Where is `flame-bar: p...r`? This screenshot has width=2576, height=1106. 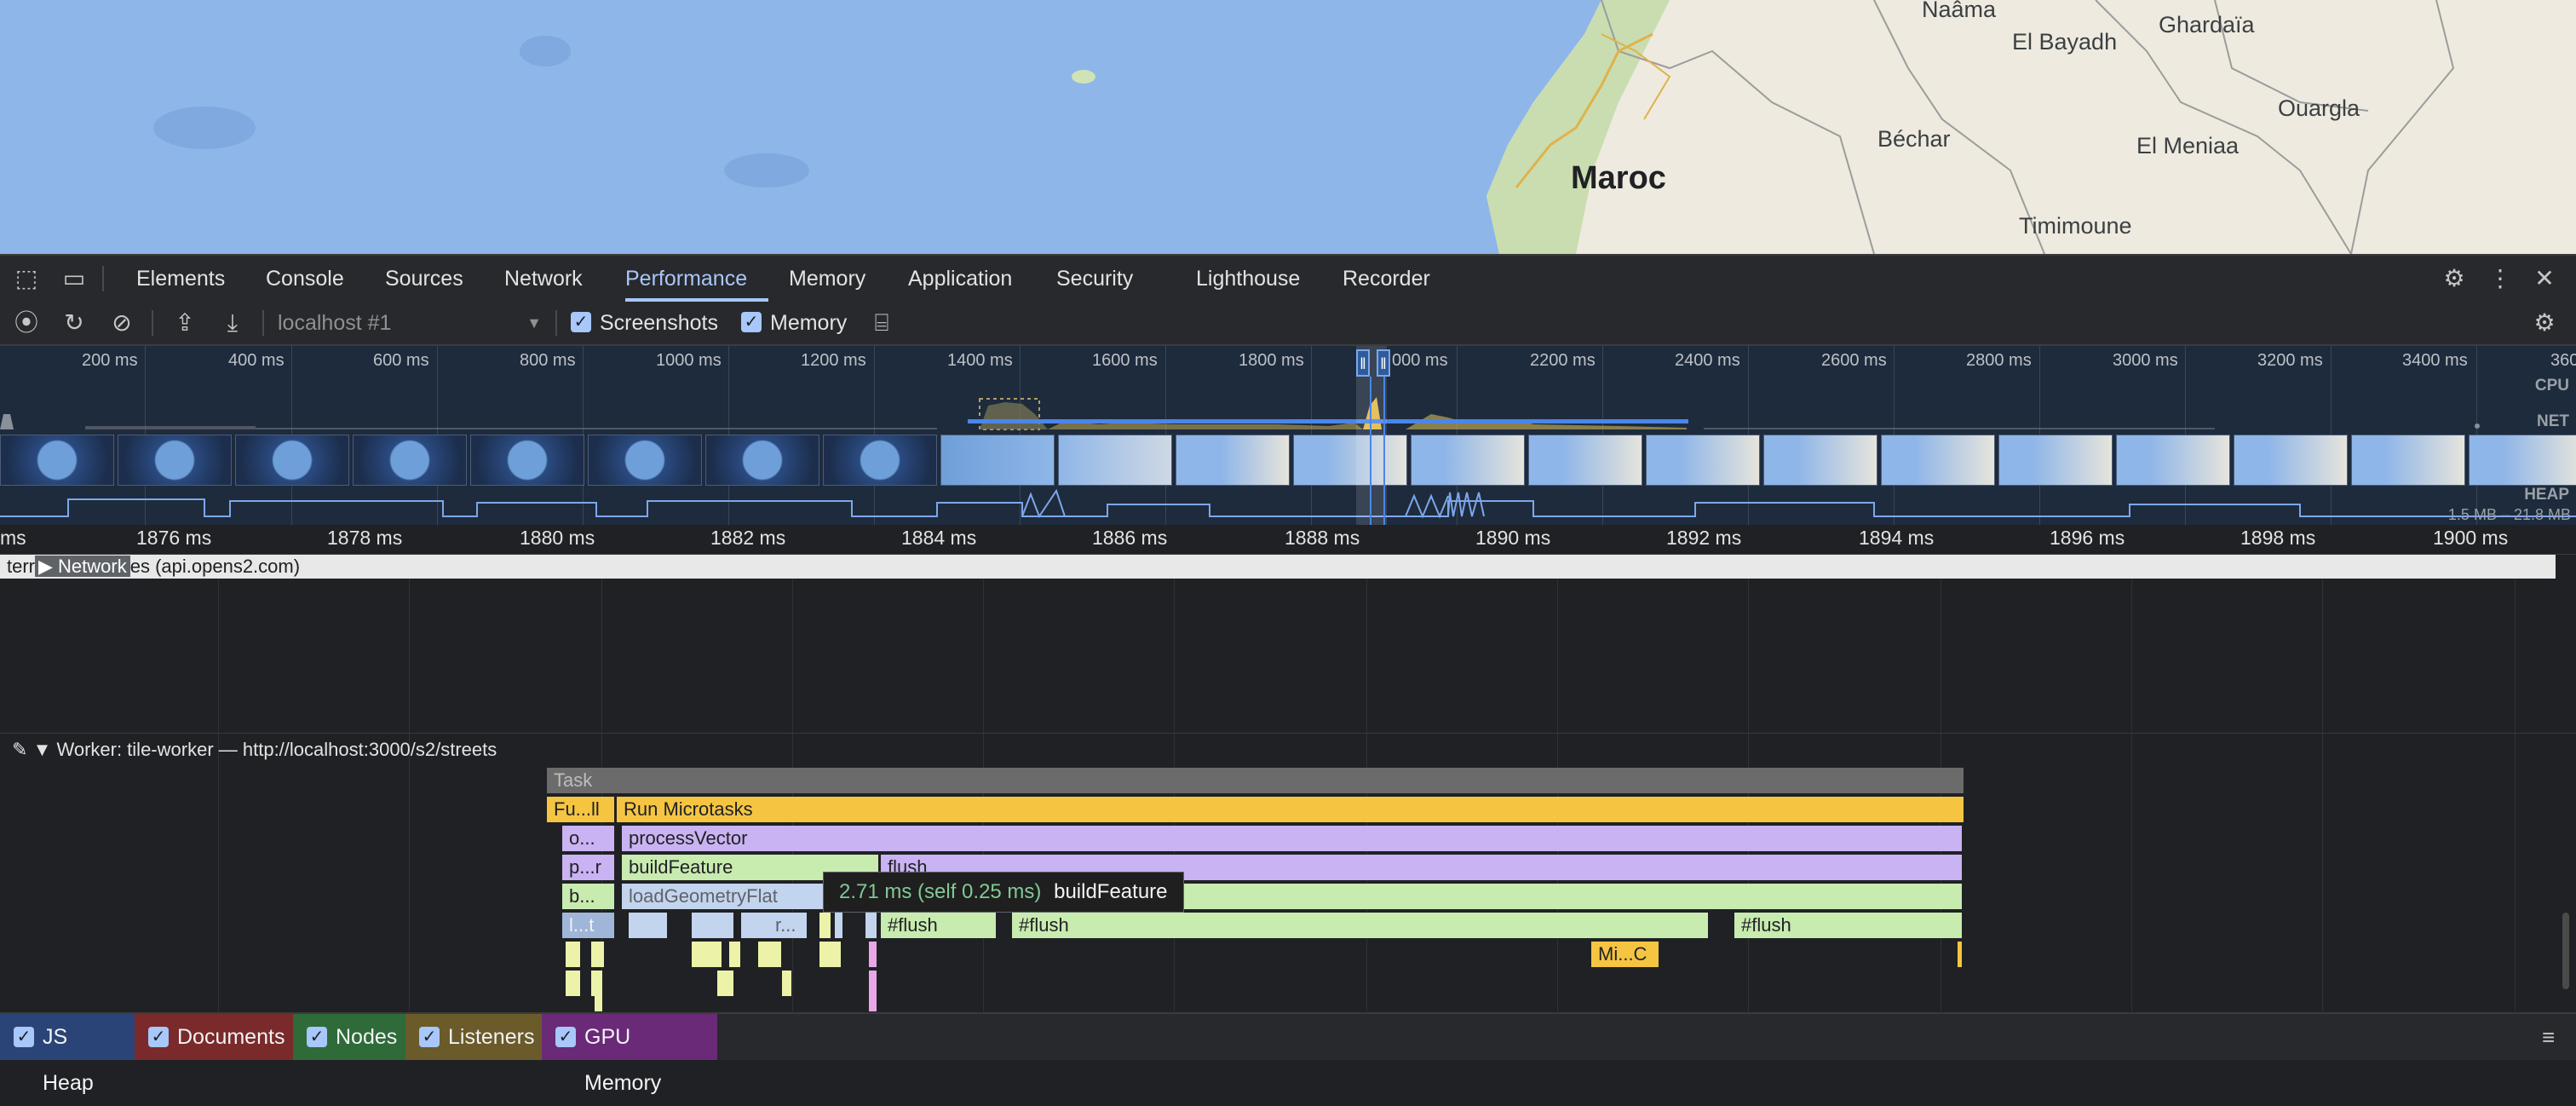
flame-bar: p...r is located at coordinates (589, 867).